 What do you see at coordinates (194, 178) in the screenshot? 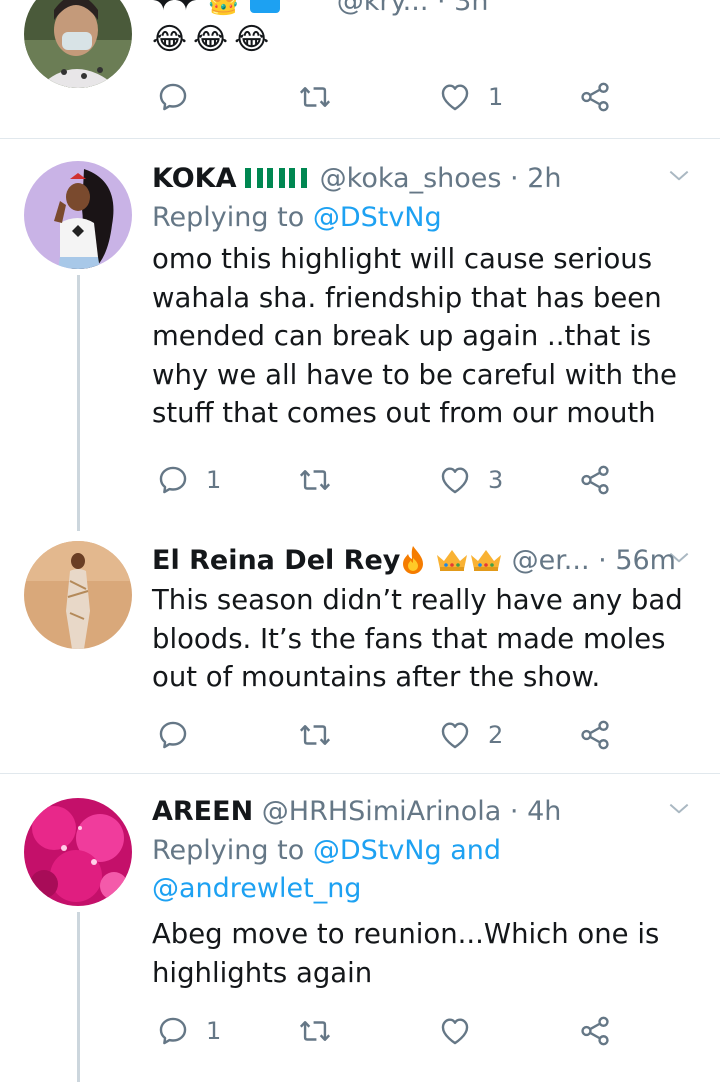
I see `display-name: KOKA` at bounding box center [194, 178].